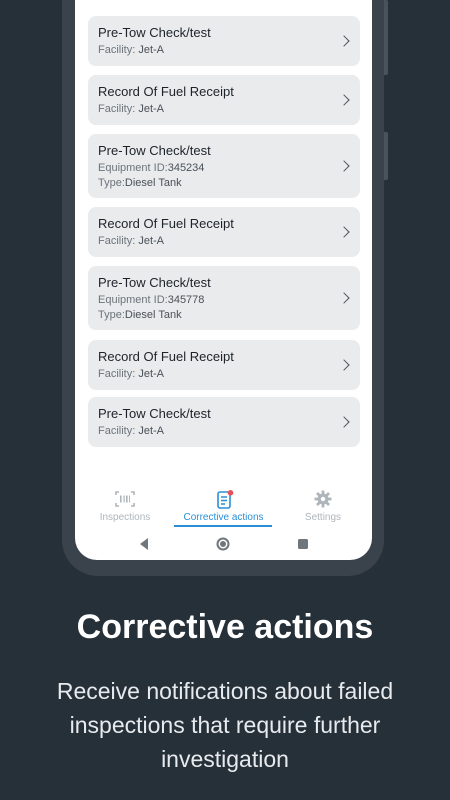  I want to click on nav-label: Inspections, so click(125, 517).